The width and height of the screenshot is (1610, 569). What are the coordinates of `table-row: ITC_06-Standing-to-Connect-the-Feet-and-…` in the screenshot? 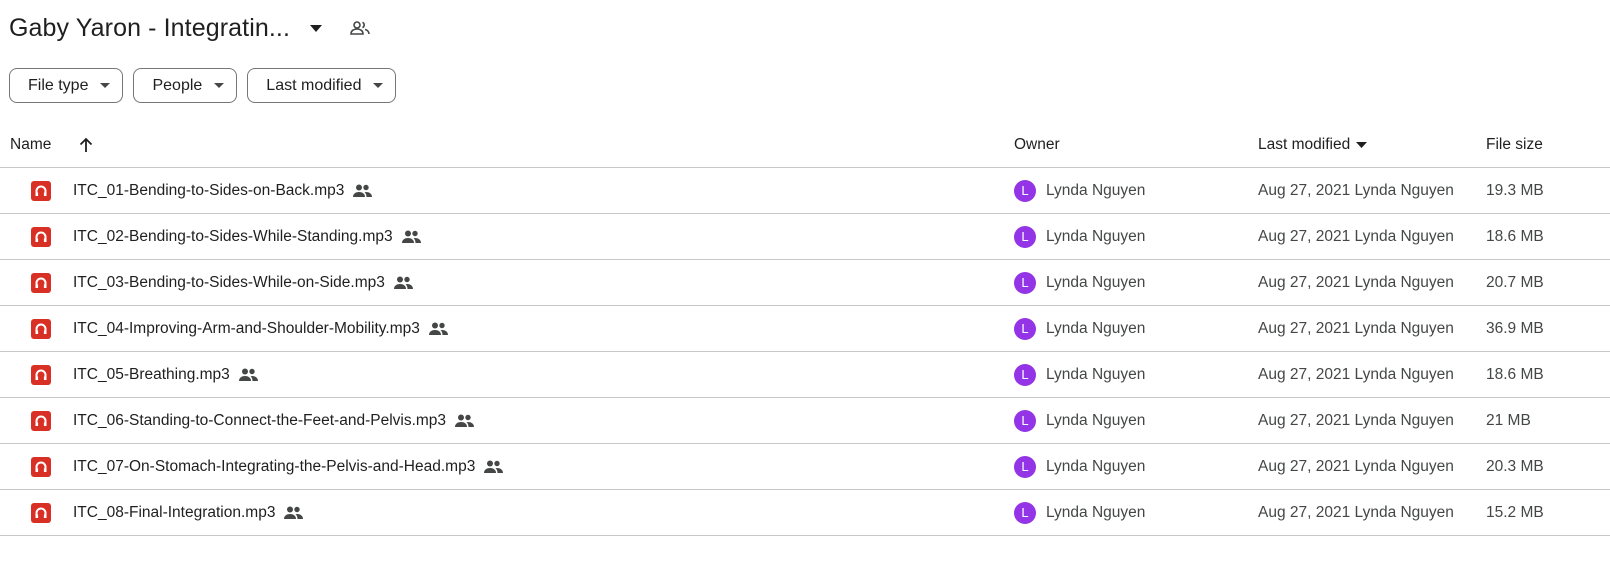 It's located at (805, 421).